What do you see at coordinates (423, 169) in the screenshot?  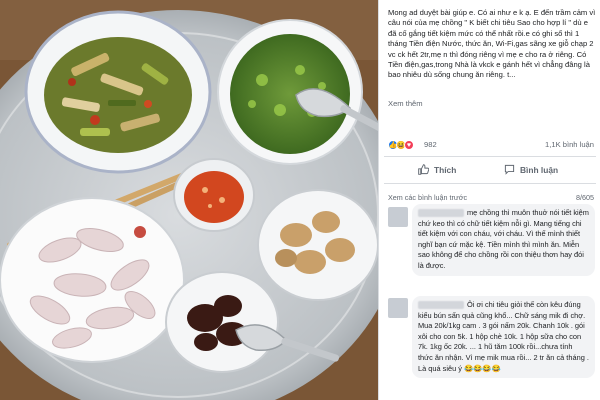 I see `thumbs-up-icon` at bounding box center [423, 169].